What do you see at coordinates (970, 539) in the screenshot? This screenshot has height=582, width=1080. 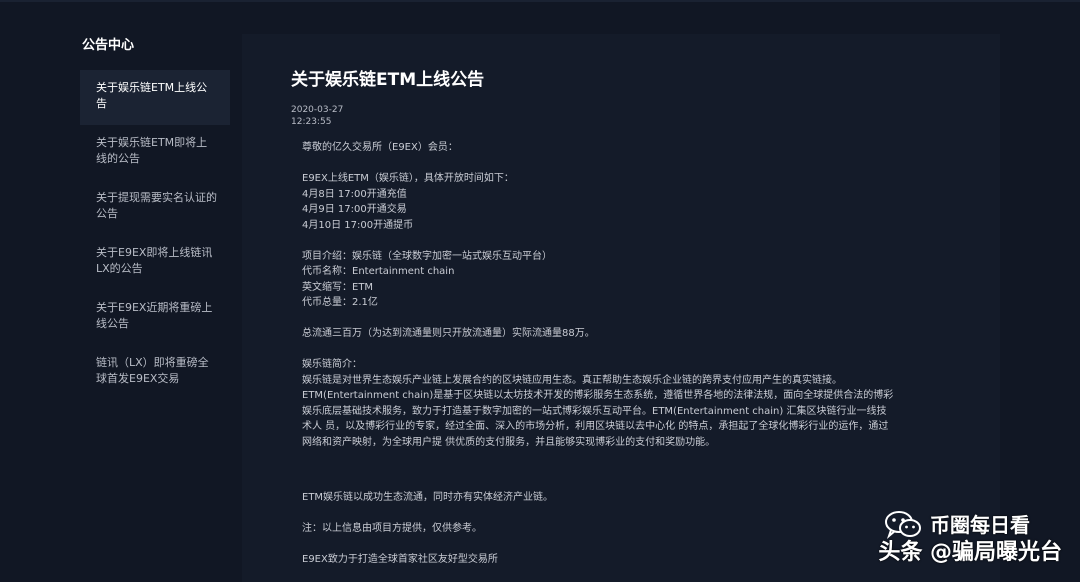 I see `watermark: 币圈每日看 头条 @骗局曝光台` at bounding box center [970, 539].